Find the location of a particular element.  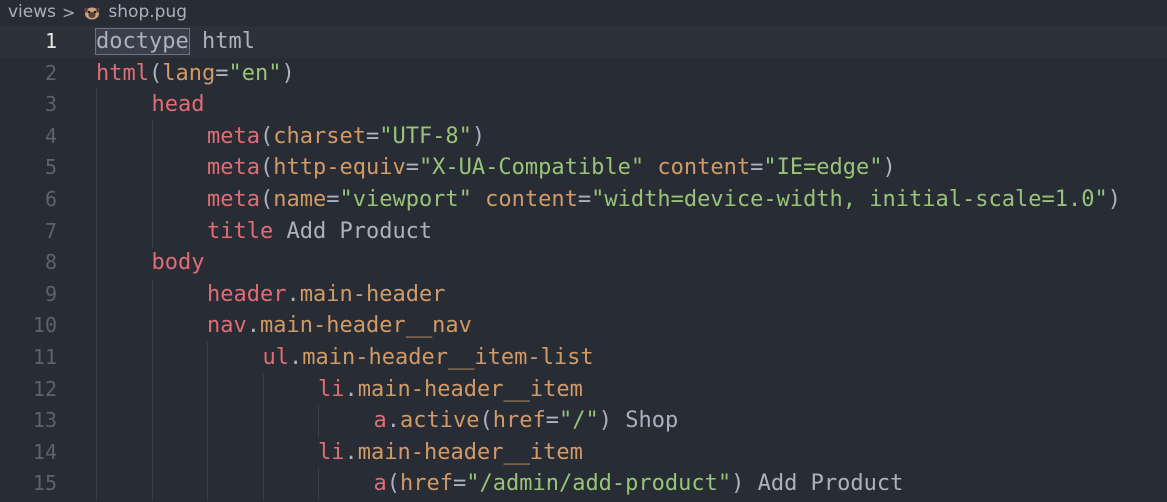

code-token: doctype is located at coordinates (142, 41).